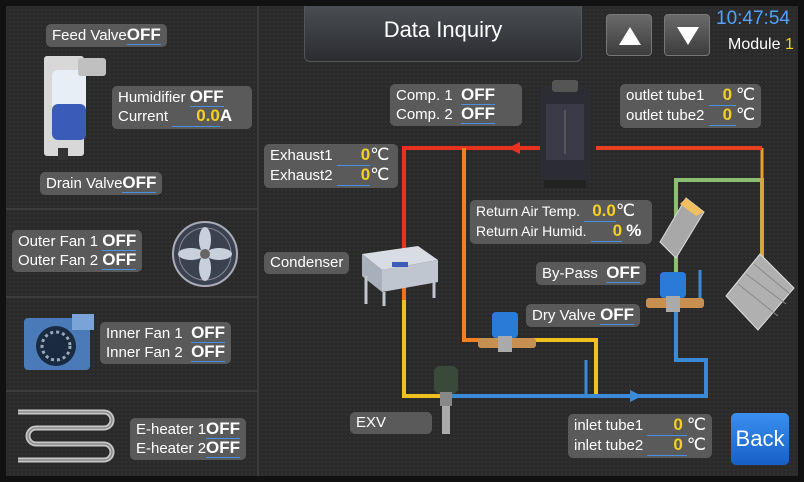 The width and height of the screenshot is (804, 482). What do you see at coordinates (301, 155) in the screenshot?
I see `exhaust1-label: Exhaust1` at bounding box center [301, 155].